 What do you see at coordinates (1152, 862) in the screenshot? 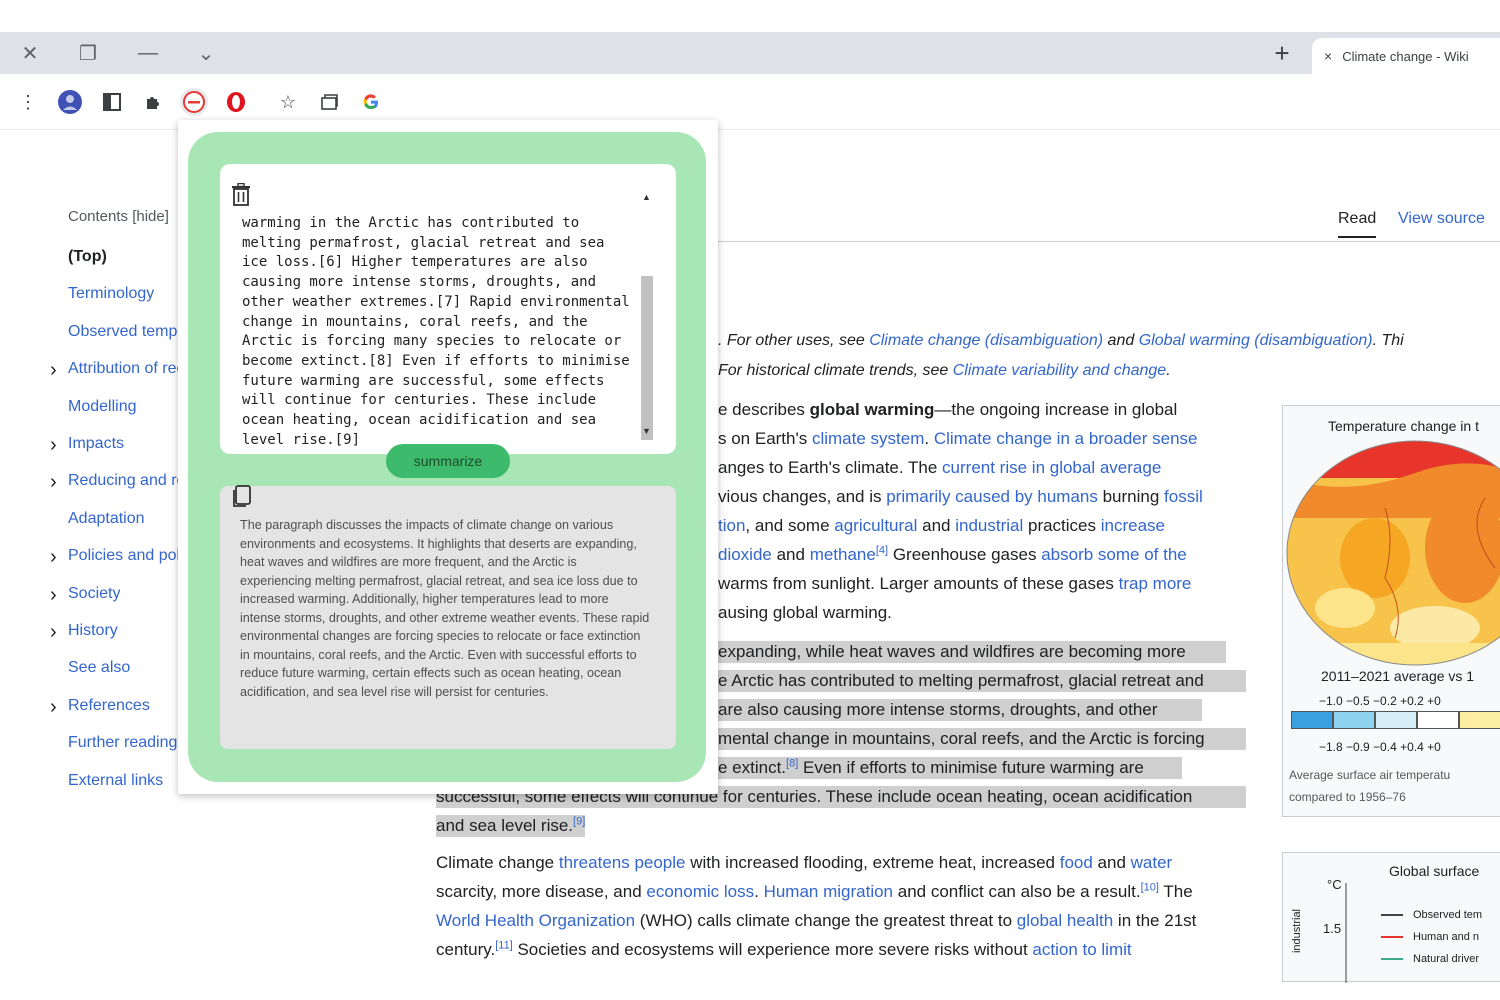
I see `water-link: water` at bounding box center [1152, 862].